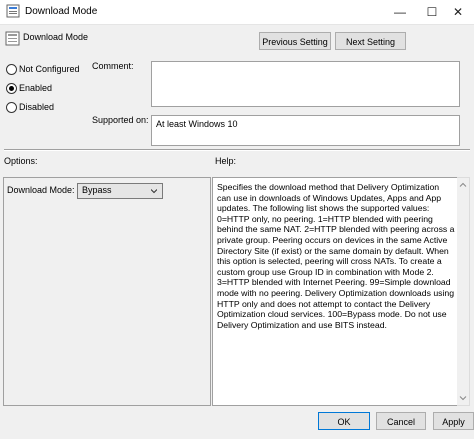 Image resolution: width=474 pixels, height=439 pixels. Describe the element at coordinates (237, 12) in the screenshot. I see `title-bar: Download Mode — ☐ ✕` at that location.